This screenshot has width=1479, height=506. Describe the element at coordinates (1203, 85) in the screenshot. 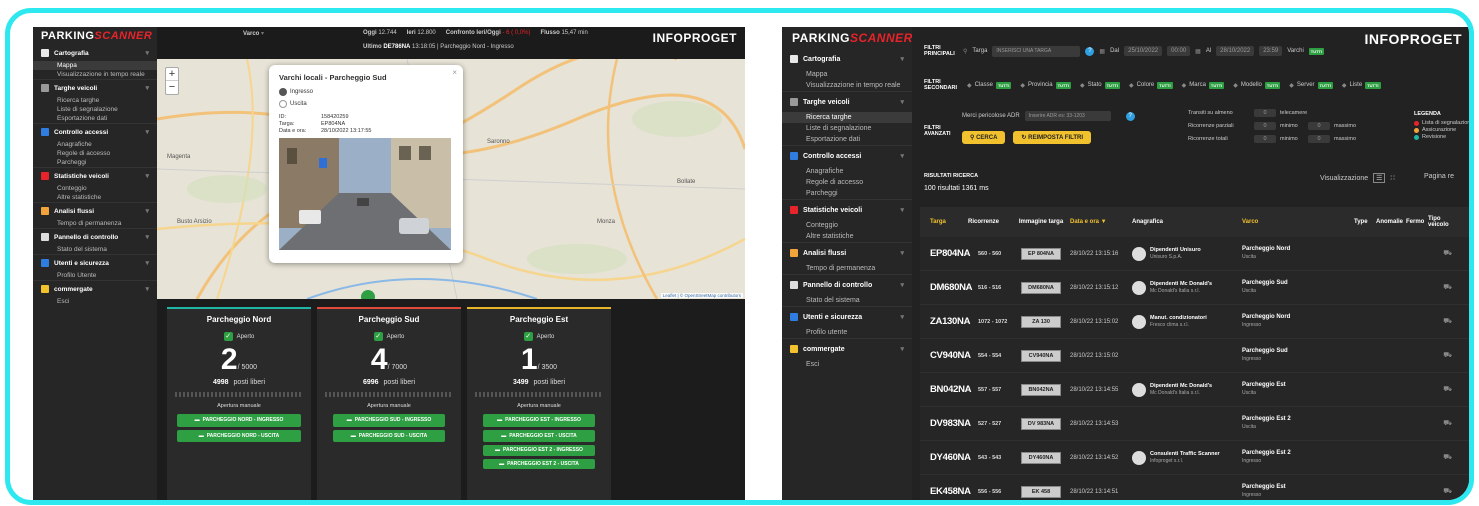

I see `filter-marca: ◆ Marca TUTTI` at that location.